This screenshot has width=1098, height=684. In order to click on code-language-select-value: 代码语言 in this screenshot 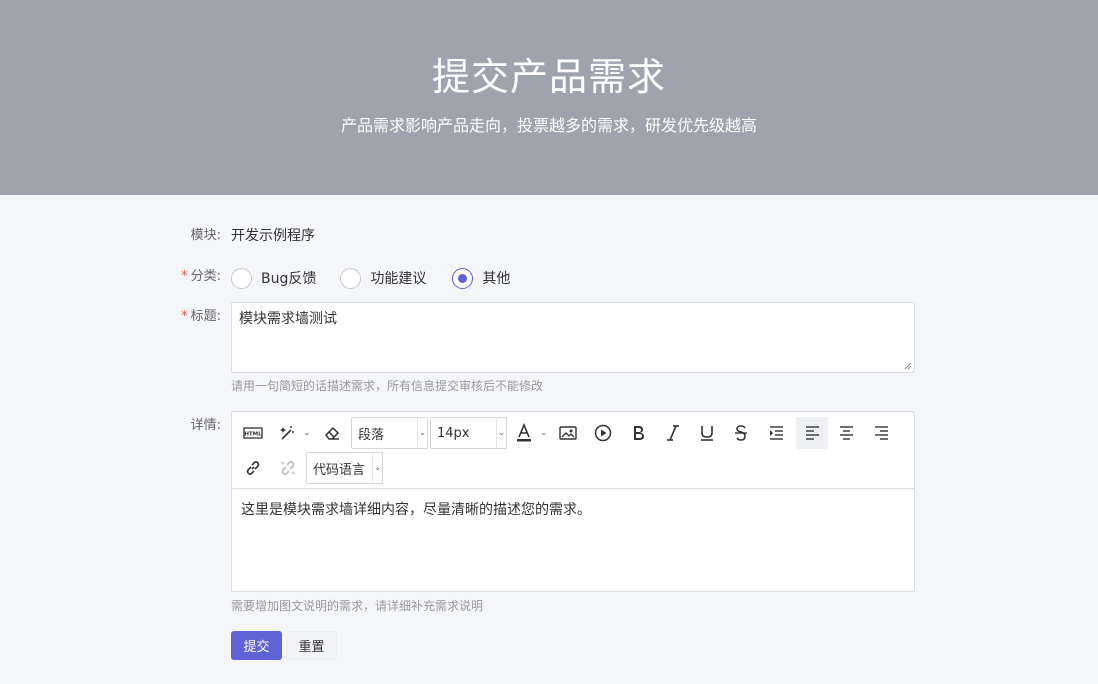, I will do `click(339, 470)`.